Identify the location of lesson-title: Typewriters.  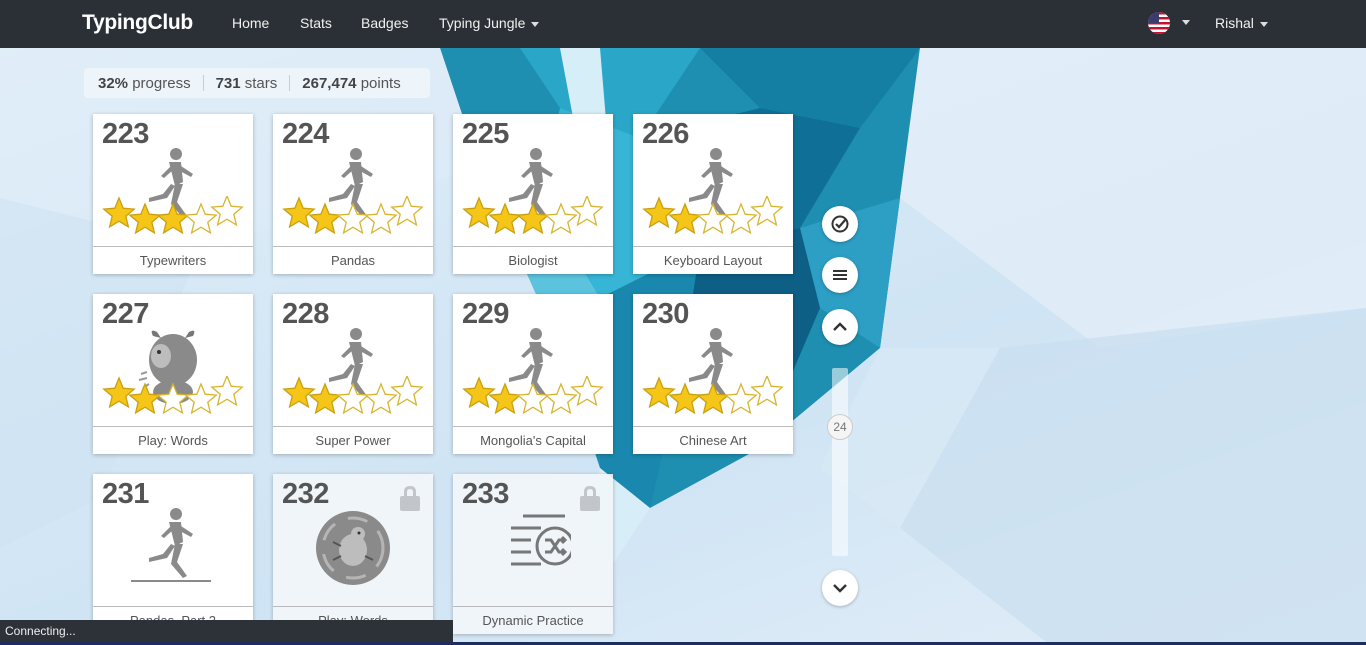
(173, 260).